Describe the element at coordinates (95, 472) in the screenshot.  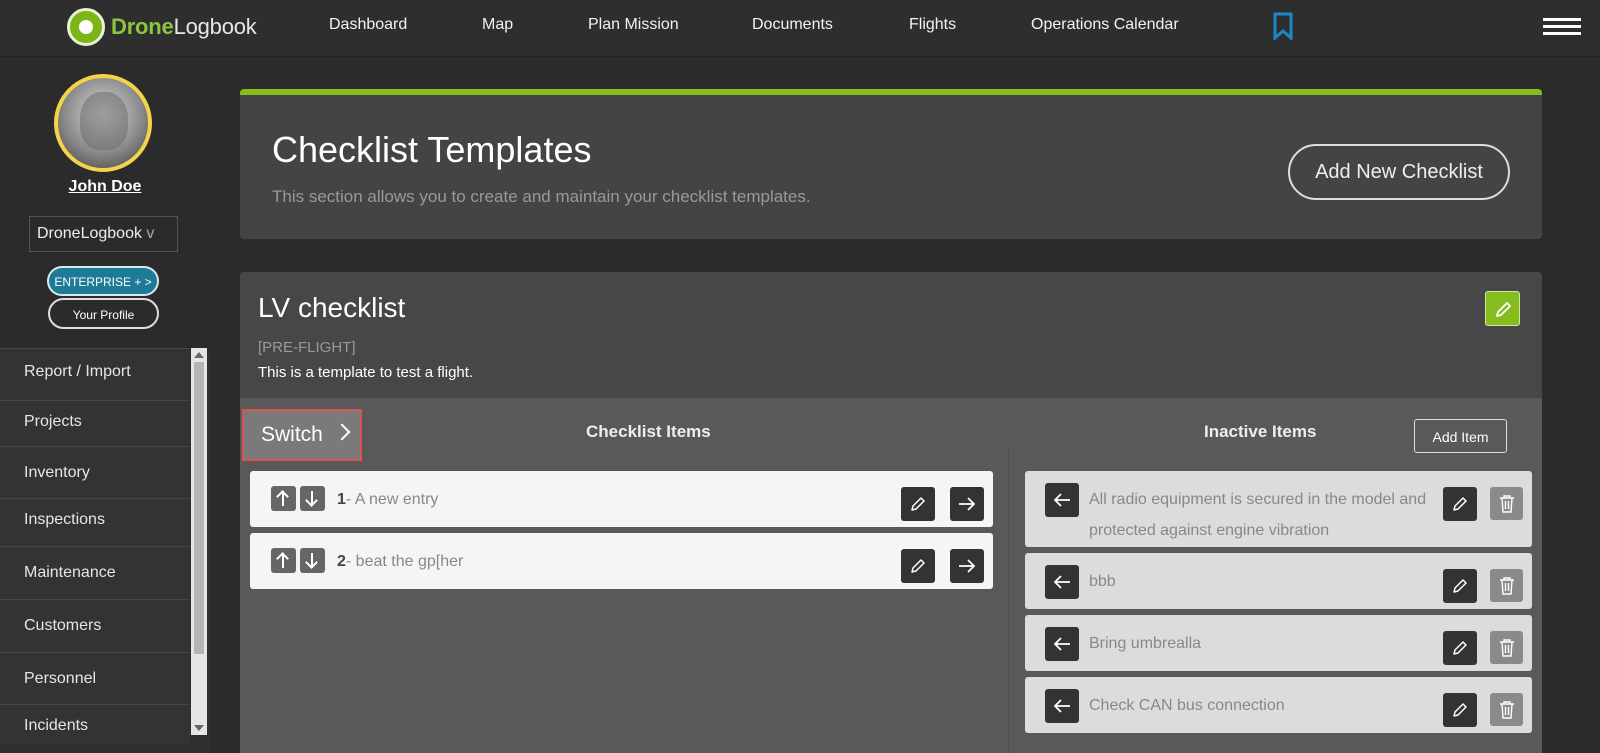
I see `sidebar-item-inventory: Inventory` at that location.